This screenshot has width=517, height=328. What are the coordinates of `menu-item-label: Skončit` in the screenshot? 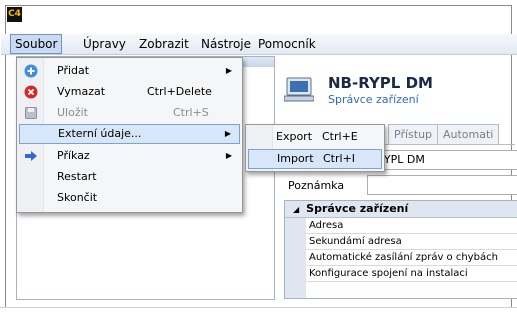 It's located at (77, 197).